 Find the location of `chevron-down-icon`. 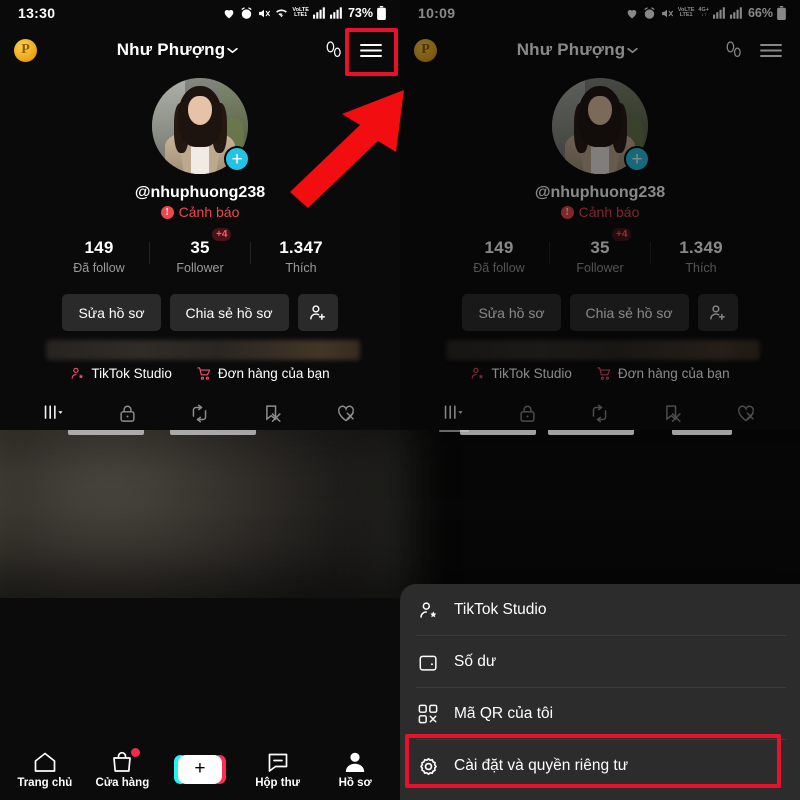

chevron-down-icon is located at coordinates (233, 50).